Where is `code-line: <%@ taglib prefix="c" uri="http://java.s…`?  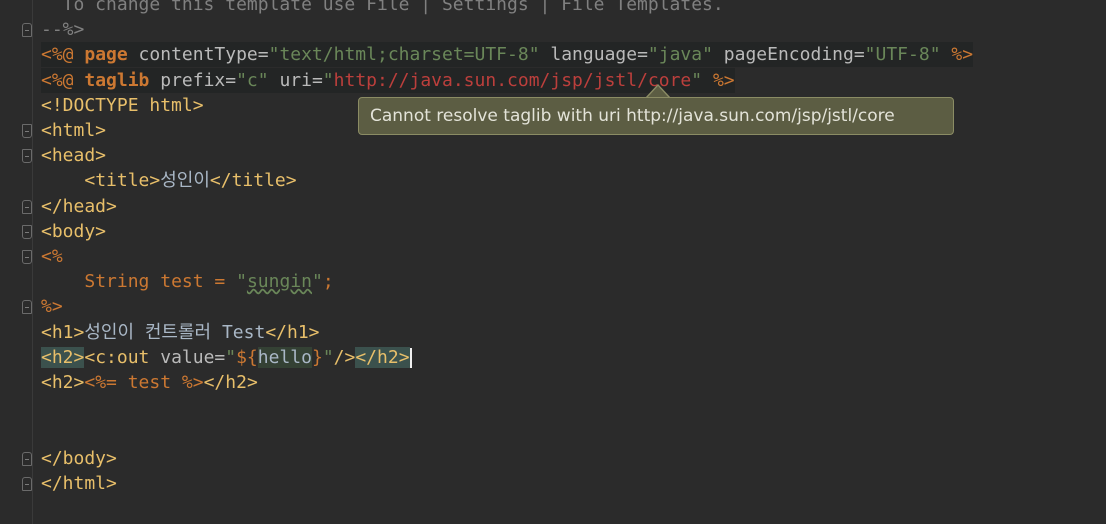
code-line: <%@ taglib prefix="c" uri="http://java.s… is located at coordinates (388, 80).